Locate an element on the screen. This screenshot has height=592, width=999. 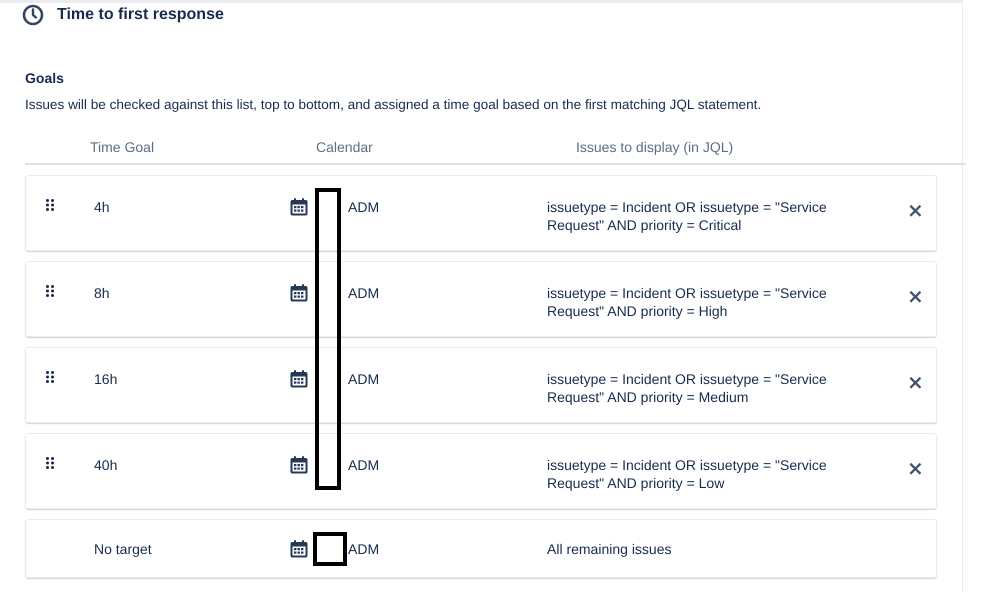
column-header: Calendar is located at coordinates (345, 147).